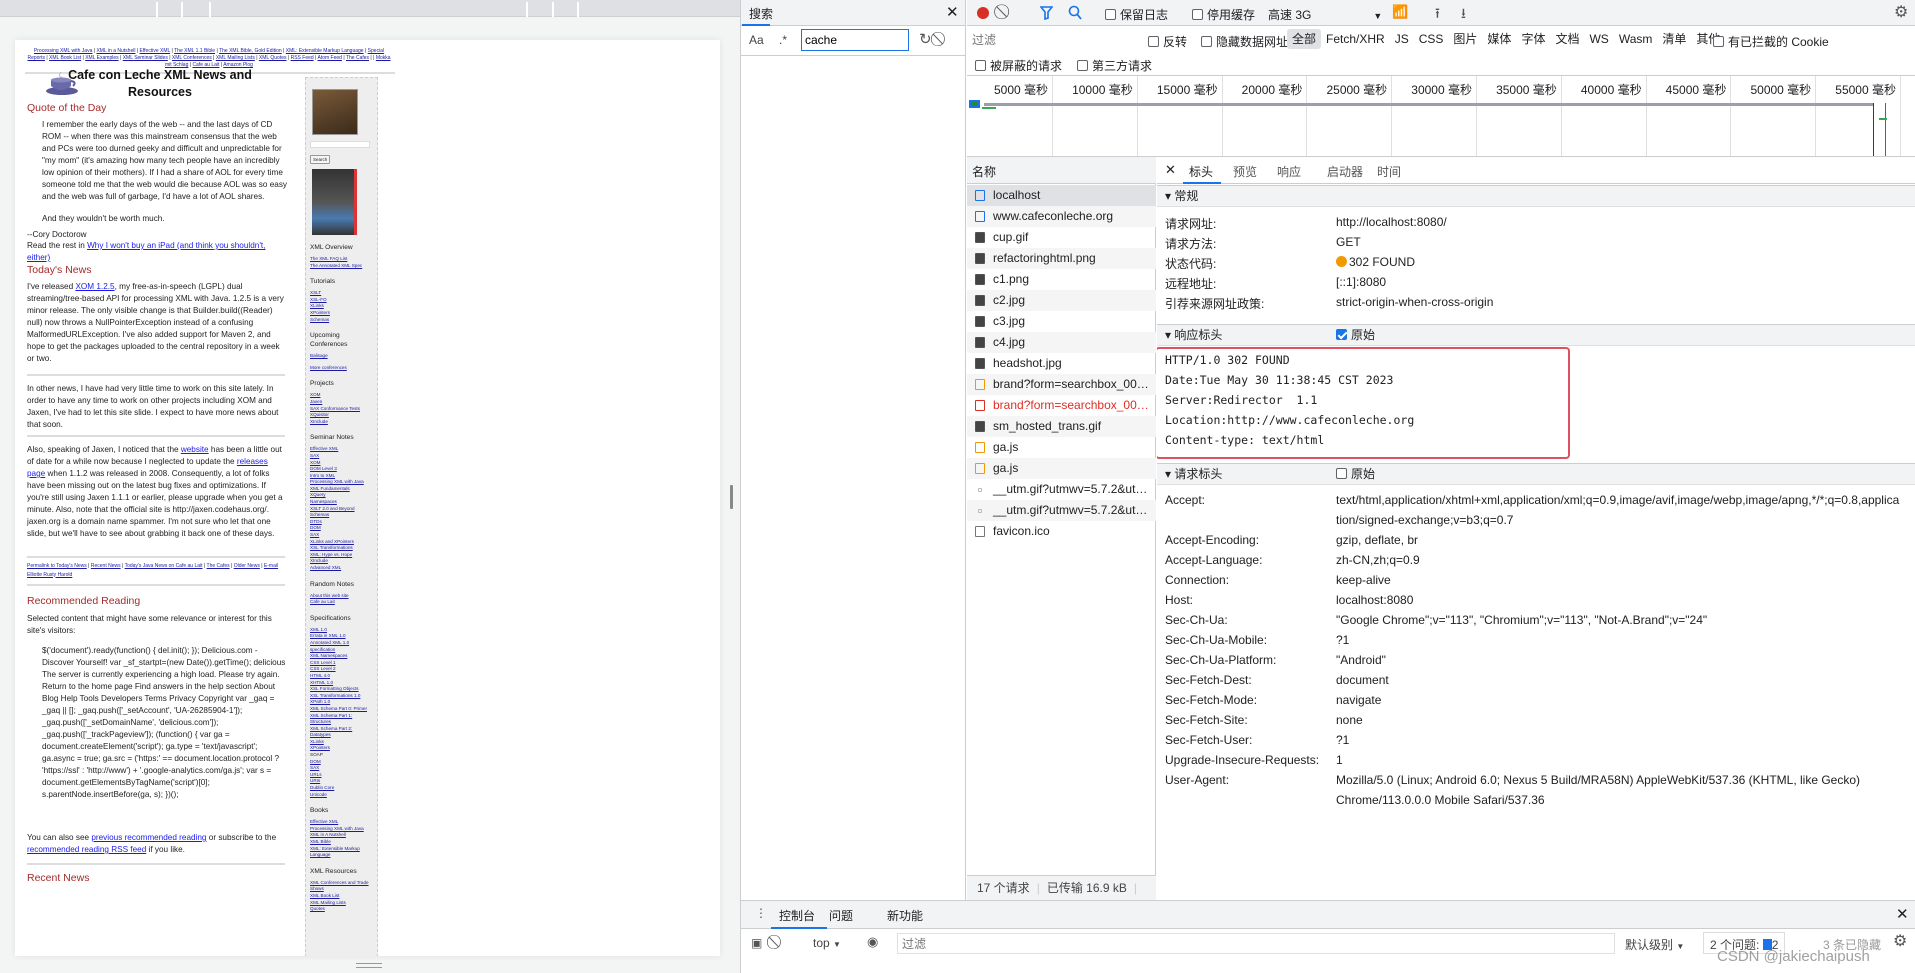 This screenshot has width=1915, height=973. Describe the element at coordinates (1304, 39) in the screenshot. I see `type-filter-0: 全部` at that location.